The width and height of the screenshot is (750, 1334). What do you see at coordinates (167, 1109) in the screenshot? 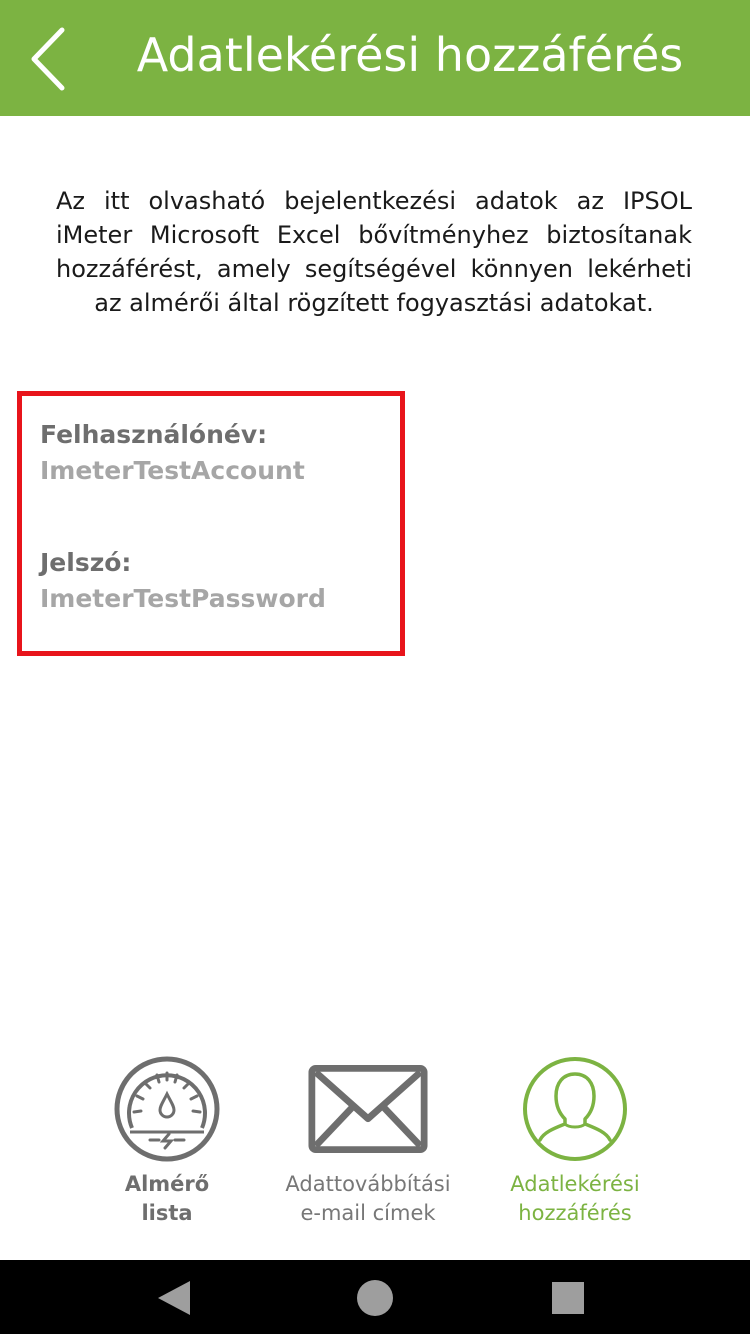
I see `gauge-meter-icon` at bounding box center [167, 1109].